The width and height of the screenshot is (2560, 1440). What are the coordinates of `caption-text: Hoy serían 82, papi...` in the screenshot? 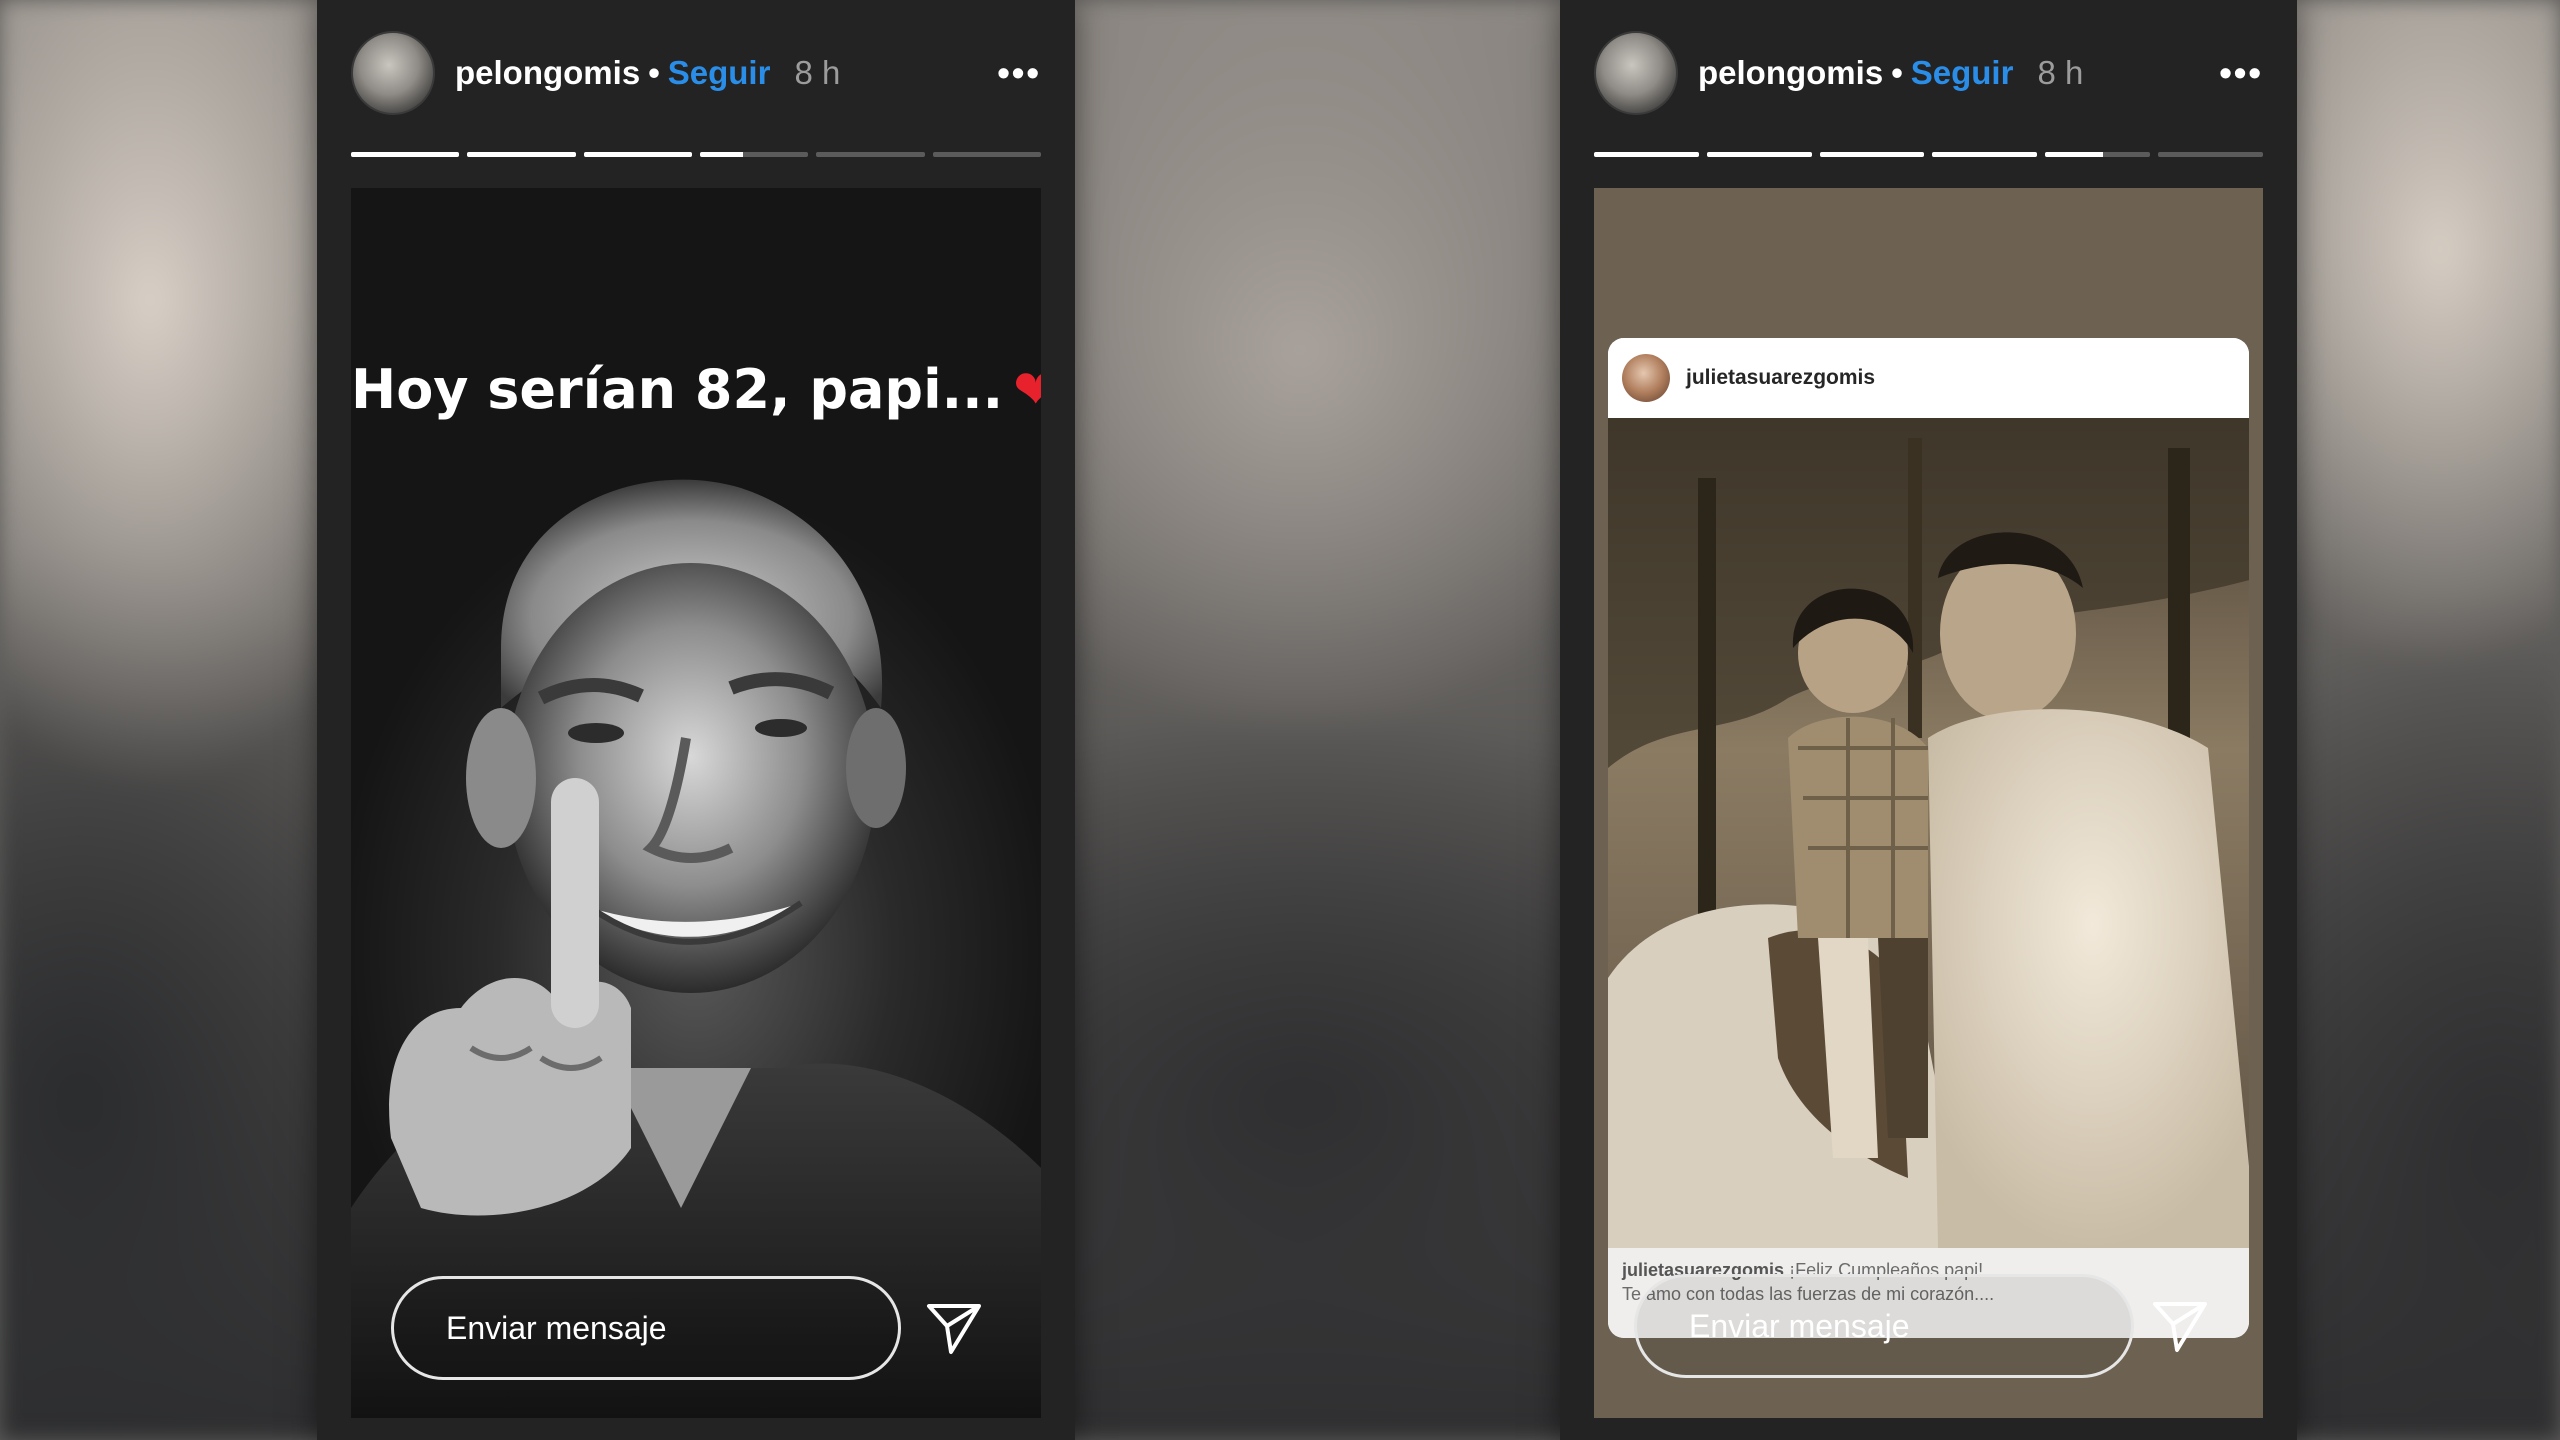 It's located at (677, 389).